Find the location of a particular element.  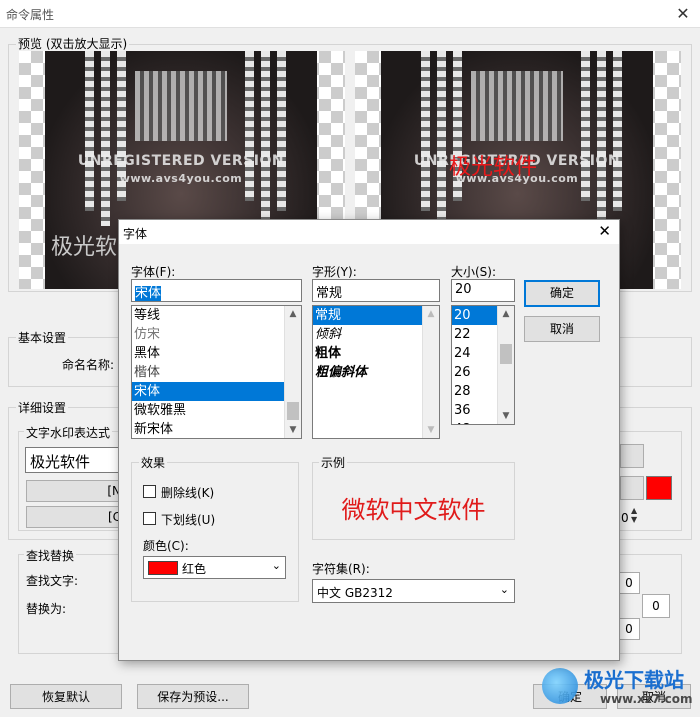

font-style-input-value: 常规 is located at coordinates (329, 293).